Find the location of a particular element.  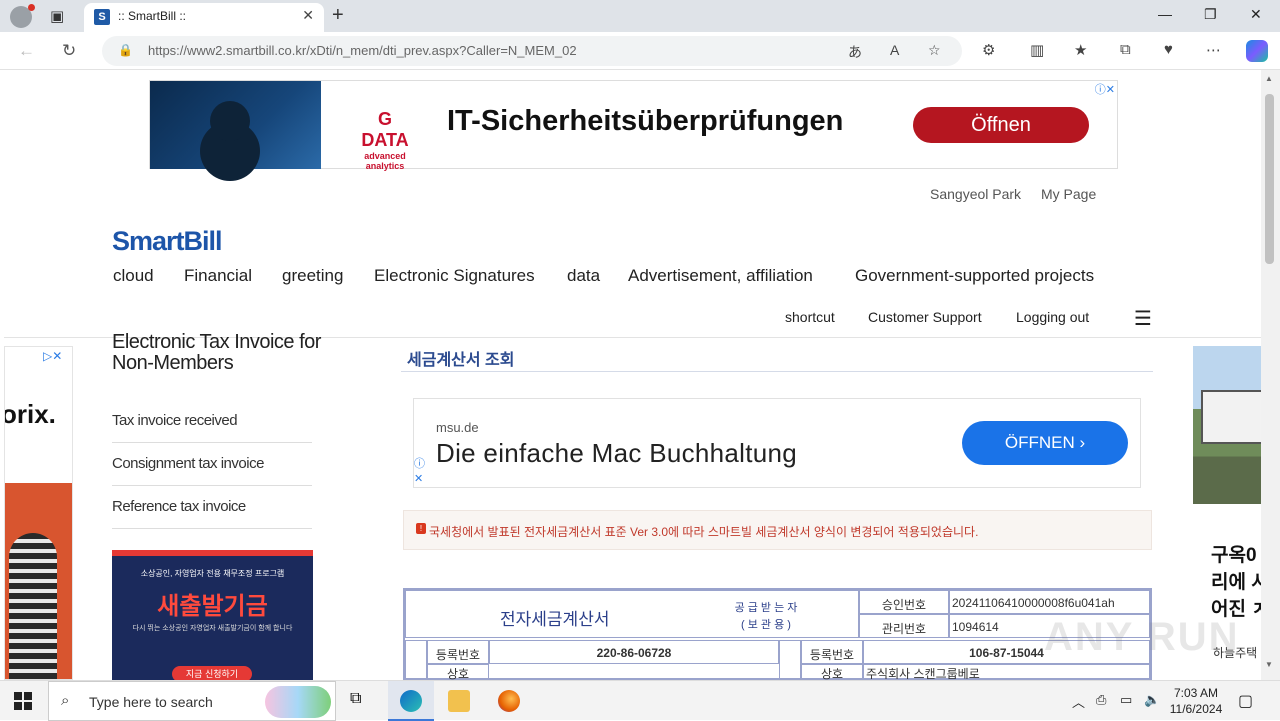

logout-link: Logging out is located at coordinates (1052, 317).